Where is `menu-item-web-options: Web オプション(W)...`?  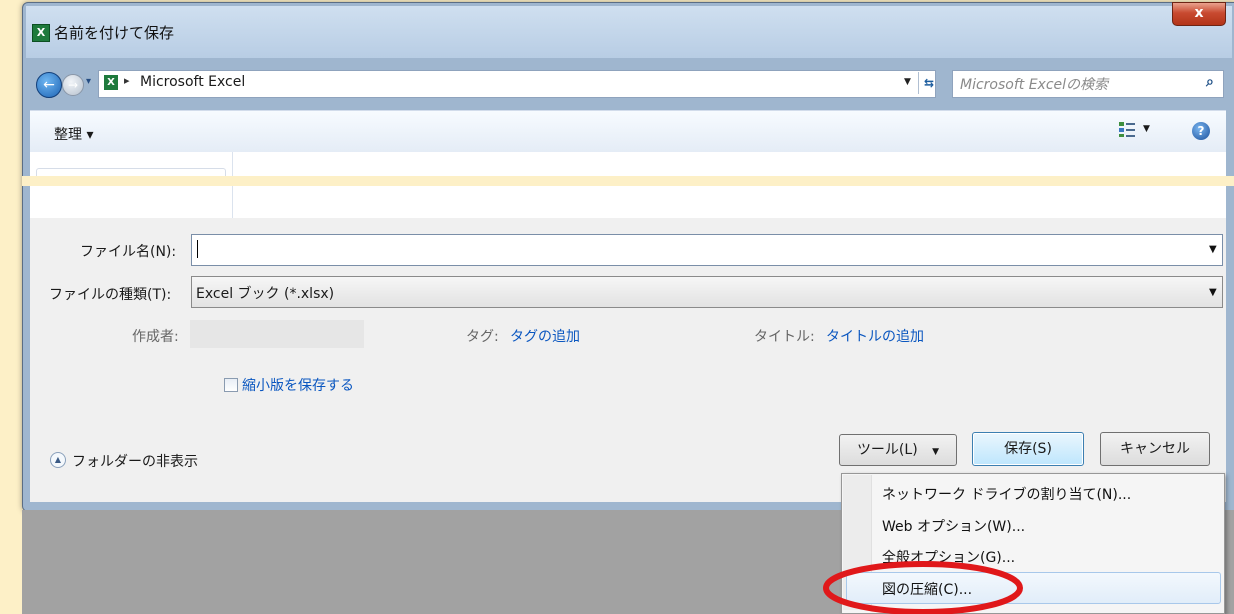 menu-item-web-options: Web オプション(W)... is located at coordinates (953, 526).